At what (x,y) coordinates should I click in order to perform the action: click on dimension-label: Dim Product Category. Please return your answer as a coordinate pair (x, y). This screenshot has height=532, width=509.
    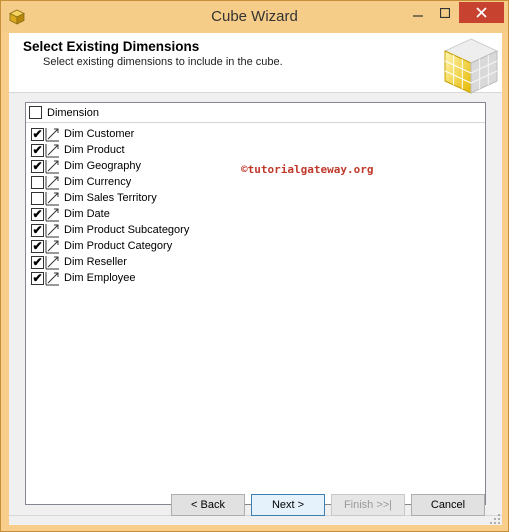
    Looking at the image, I should click on (118, 246).